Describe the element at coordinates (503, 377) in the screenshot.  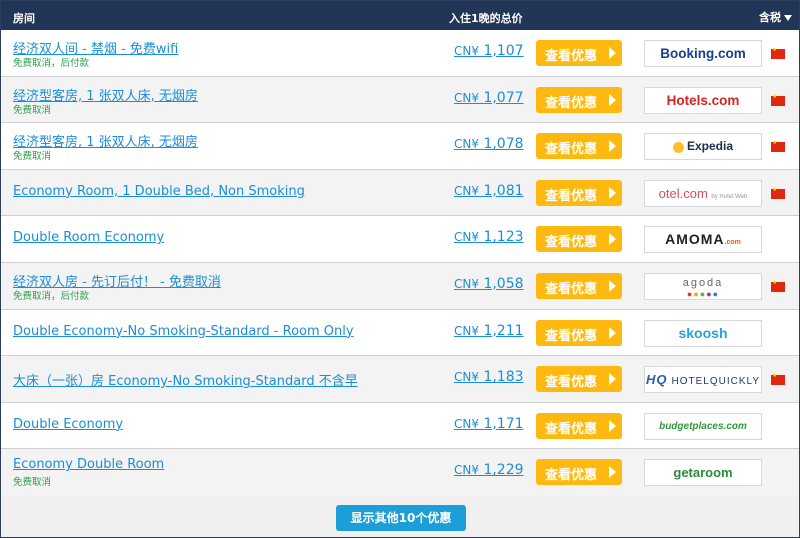
I see `price-value: 1,183` at that location.